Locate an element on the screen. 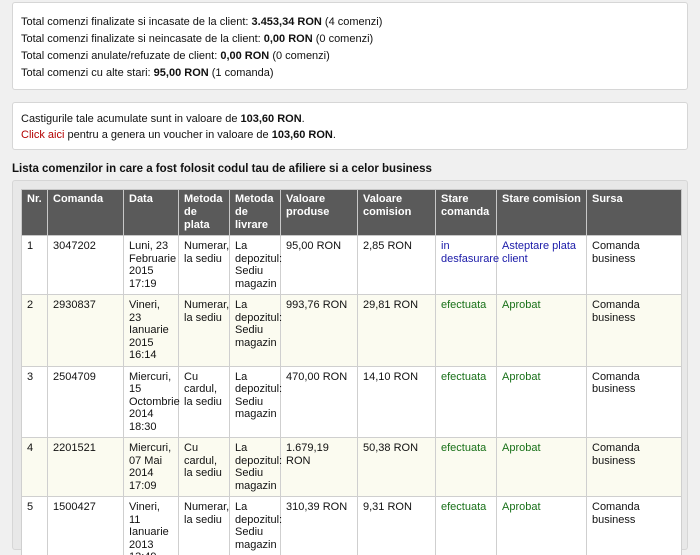  cell-comanda: 2504709 is located at coordinates (85, 401).